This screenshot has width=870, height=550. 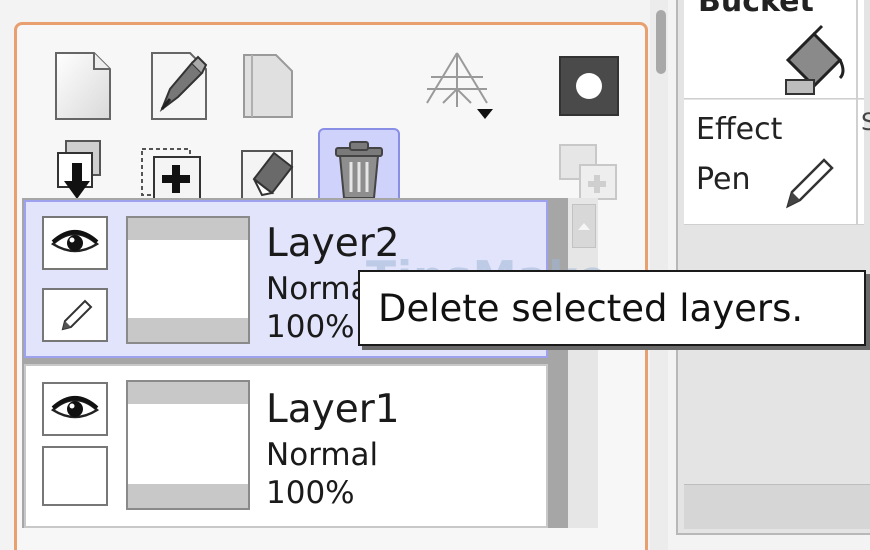 I want to click on layer-mask-button, so click(x=589, y=86).